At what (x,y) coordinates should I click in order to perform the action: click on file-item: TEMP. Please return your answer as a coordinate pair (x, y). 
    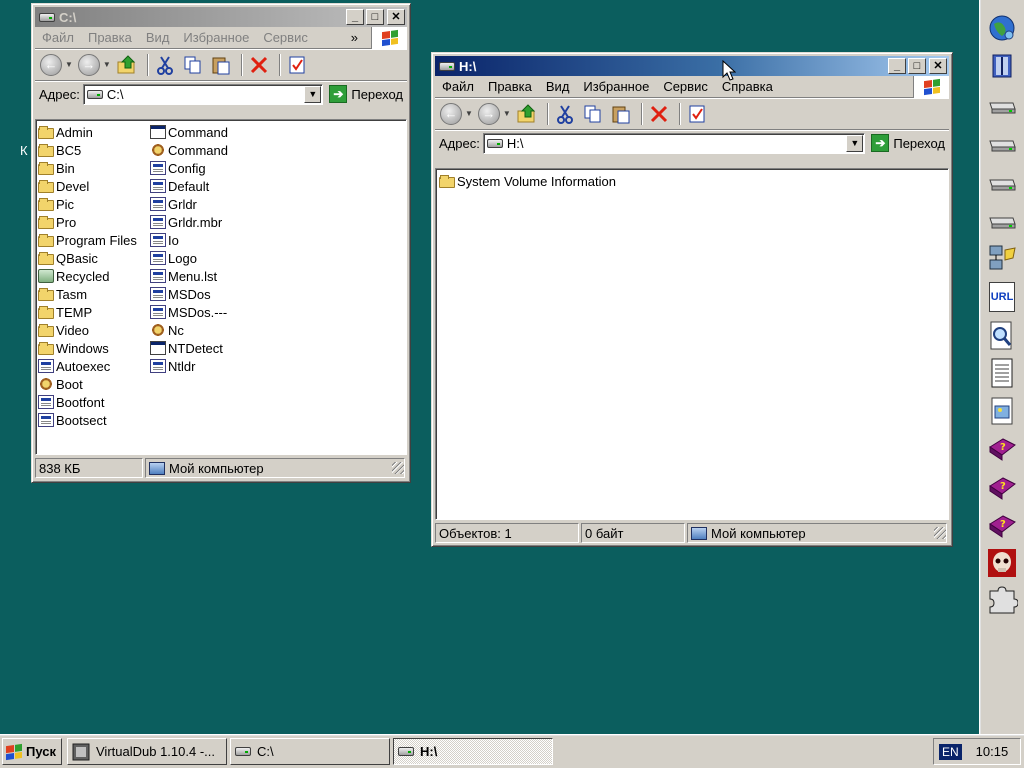
    Looking at the image, I should click on (87, 312).